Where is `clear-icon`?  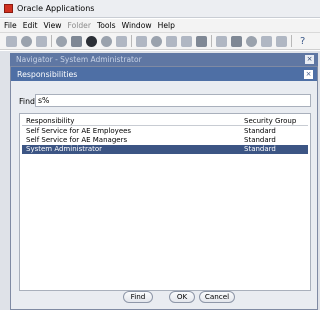 clear-icon is located at coordinates (186, 41).